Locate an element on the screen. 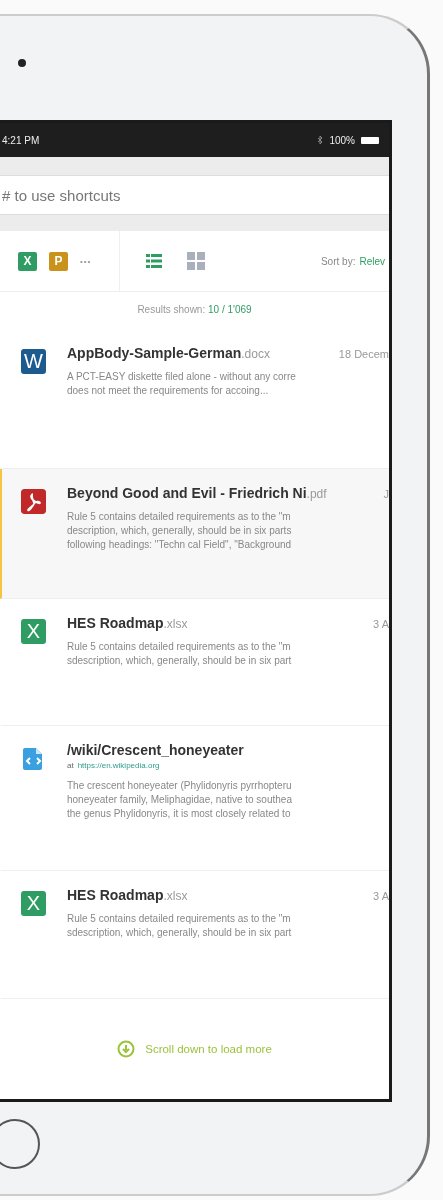 Image resolution: width=443 pixels, height=1200 pixels. home-button is located at coordinates (20, 1144).